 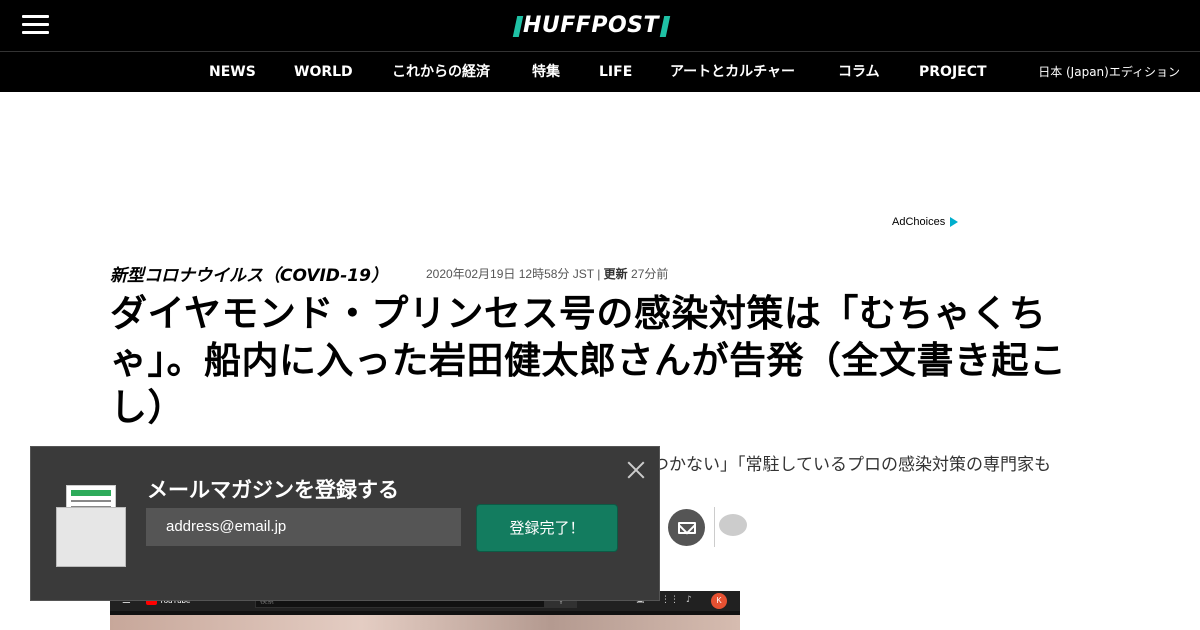 I want to click on article-dateline: 2020年02月19日 12時58分 JST | 更新 27分前, so click(x=547, y=273).